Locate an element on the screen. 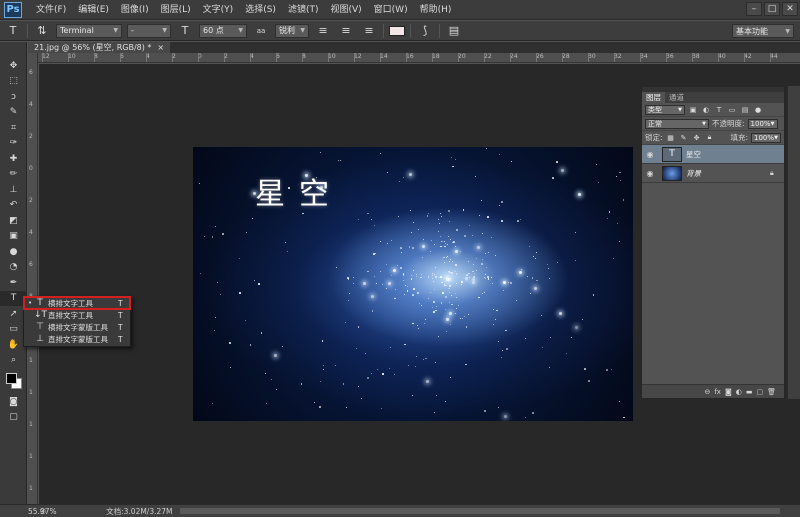 The image size is (800, 517). menu-window: 窗口(W) is located at coordinates (391, 10).